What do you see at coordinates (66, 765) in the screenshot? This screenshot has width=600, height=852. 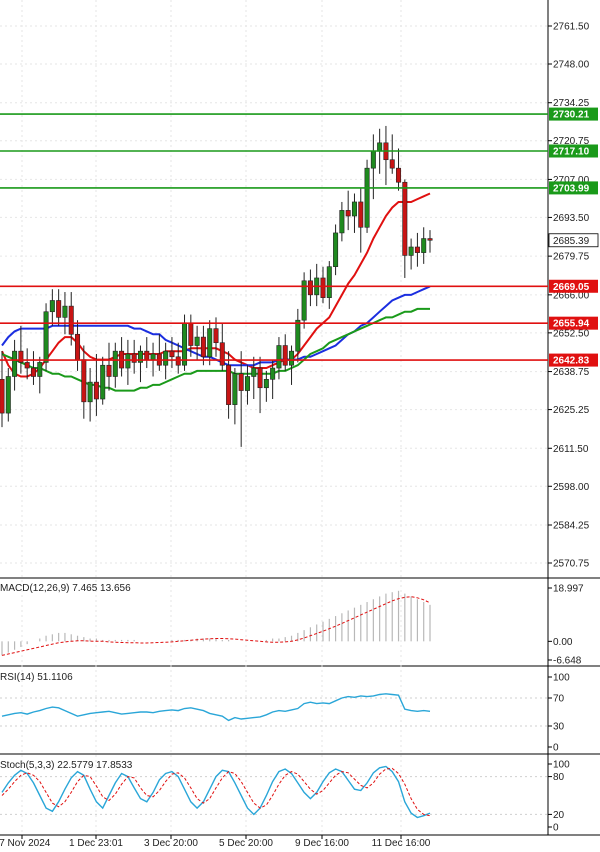 I see `stoch-label: Stoch(5,3,3) 22.5779 17.8533` at bounding box center [66, 765].